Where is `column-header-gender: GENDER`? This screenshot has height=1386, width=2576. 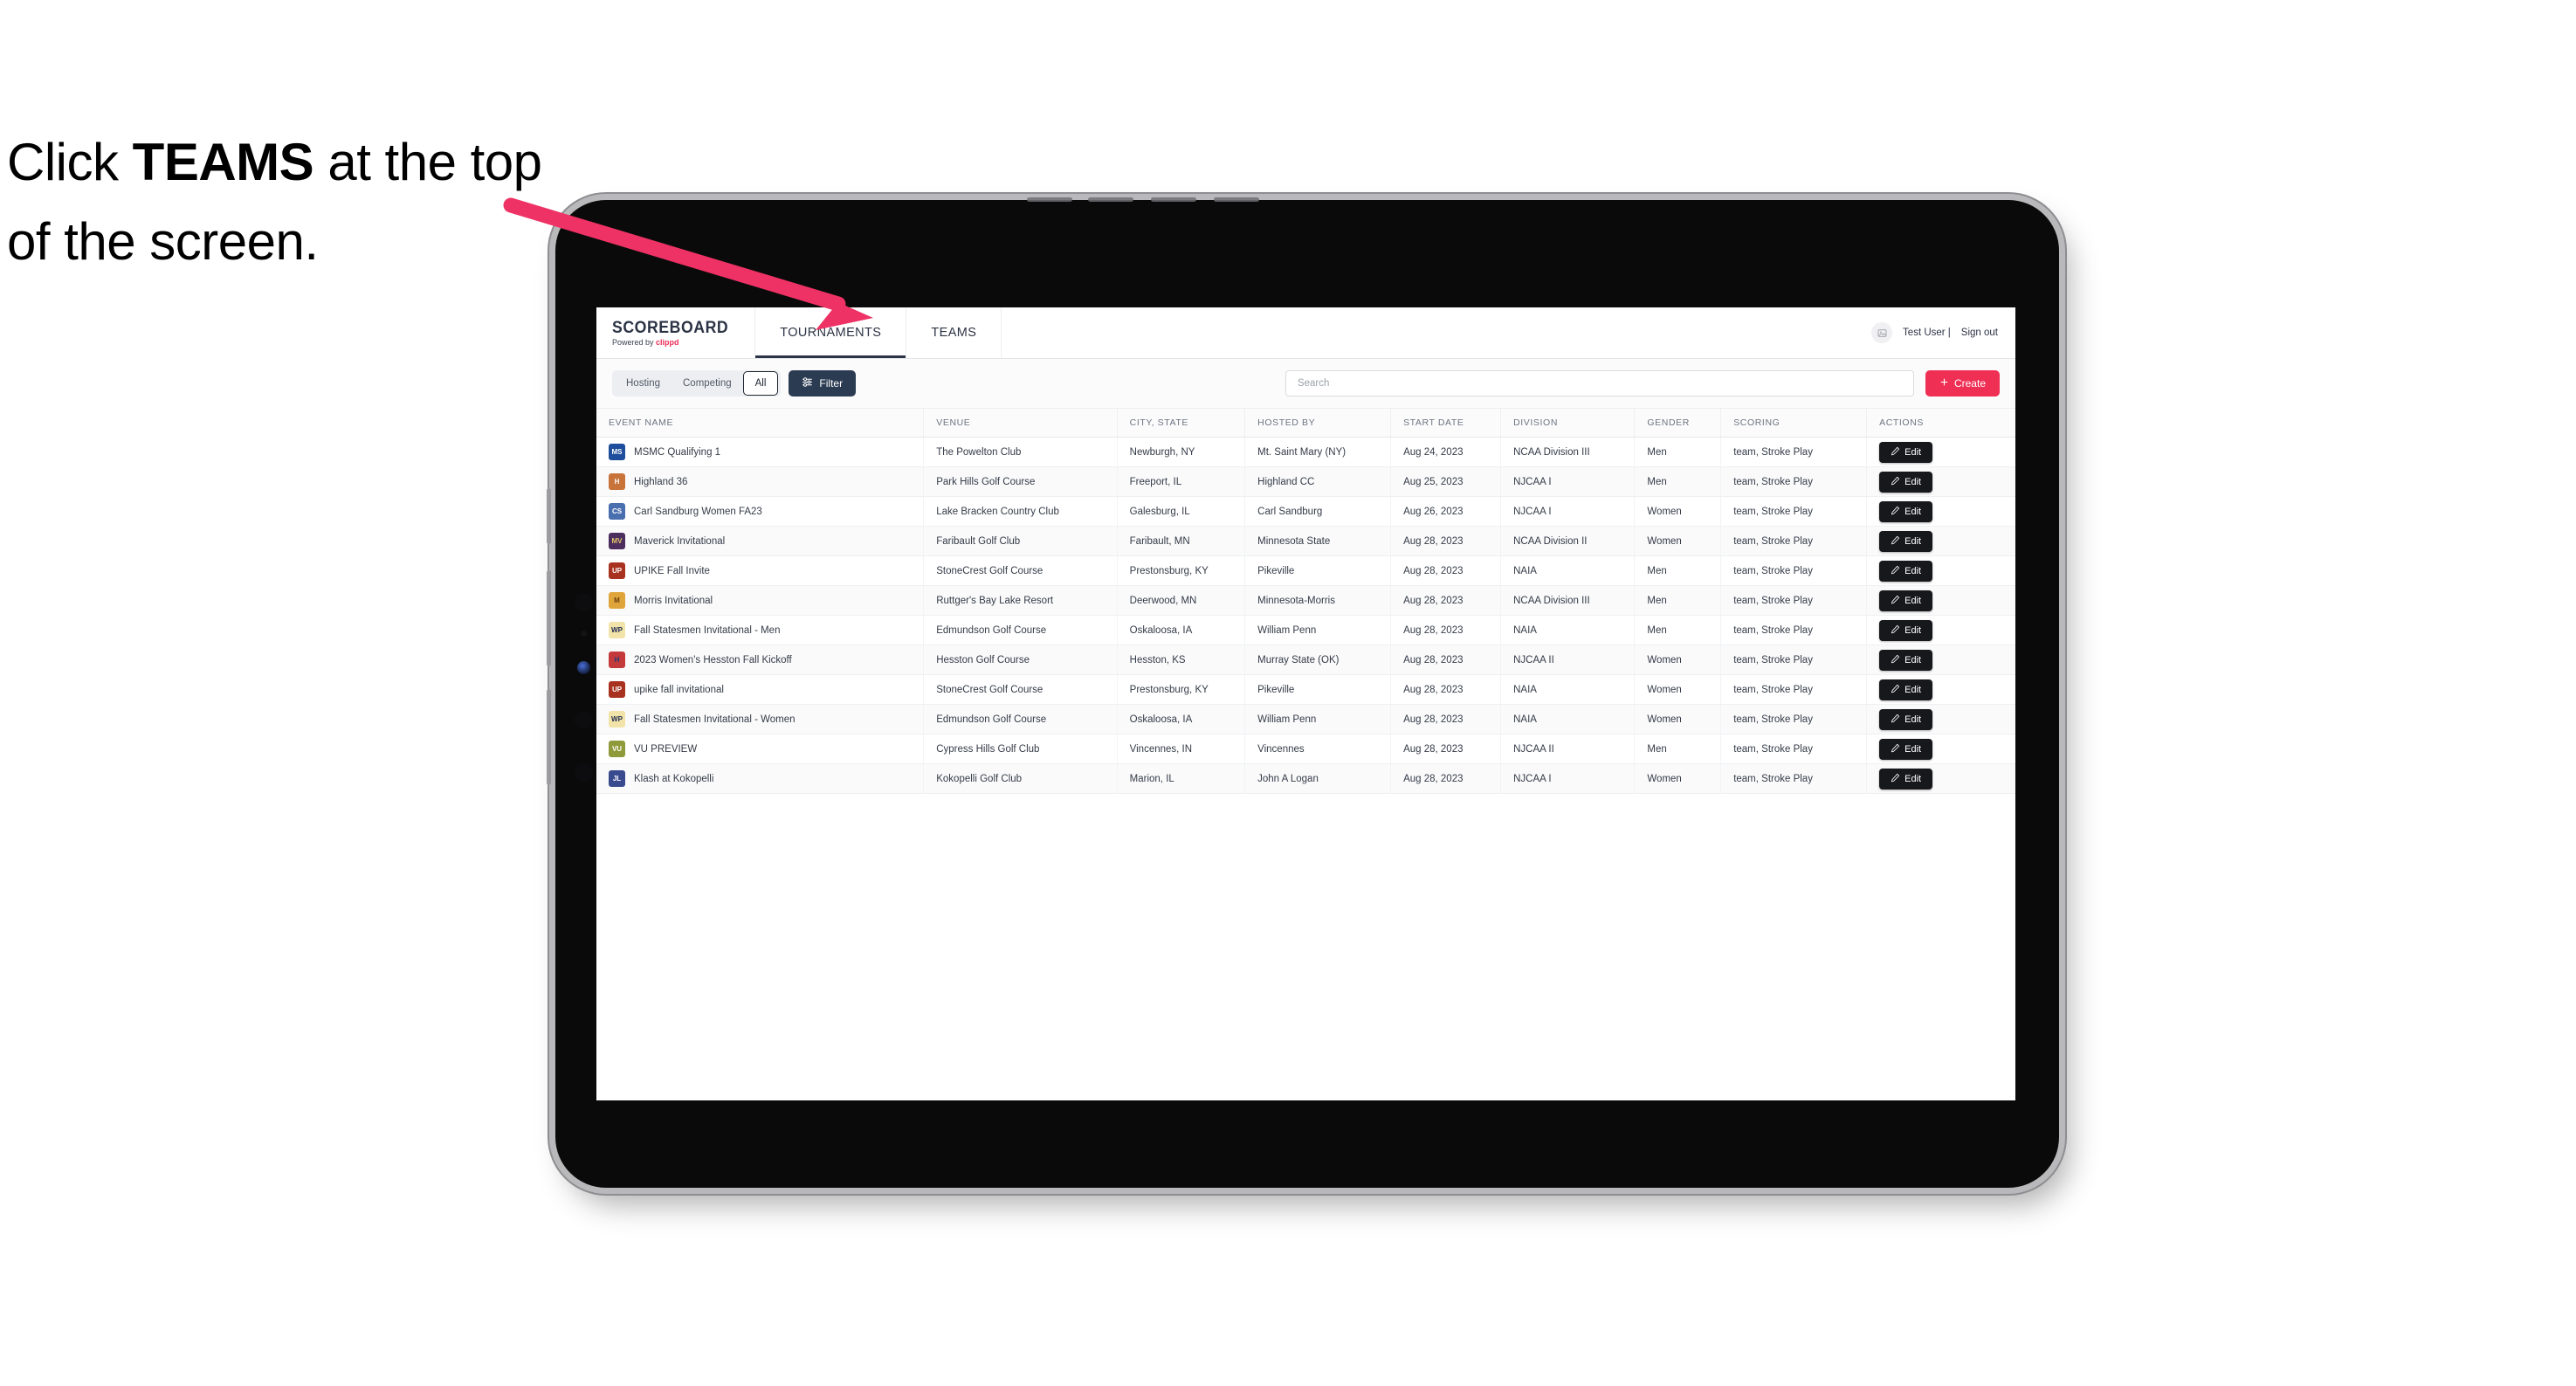
column-header-gender: GENDER is located at coordinates (1678, 423).